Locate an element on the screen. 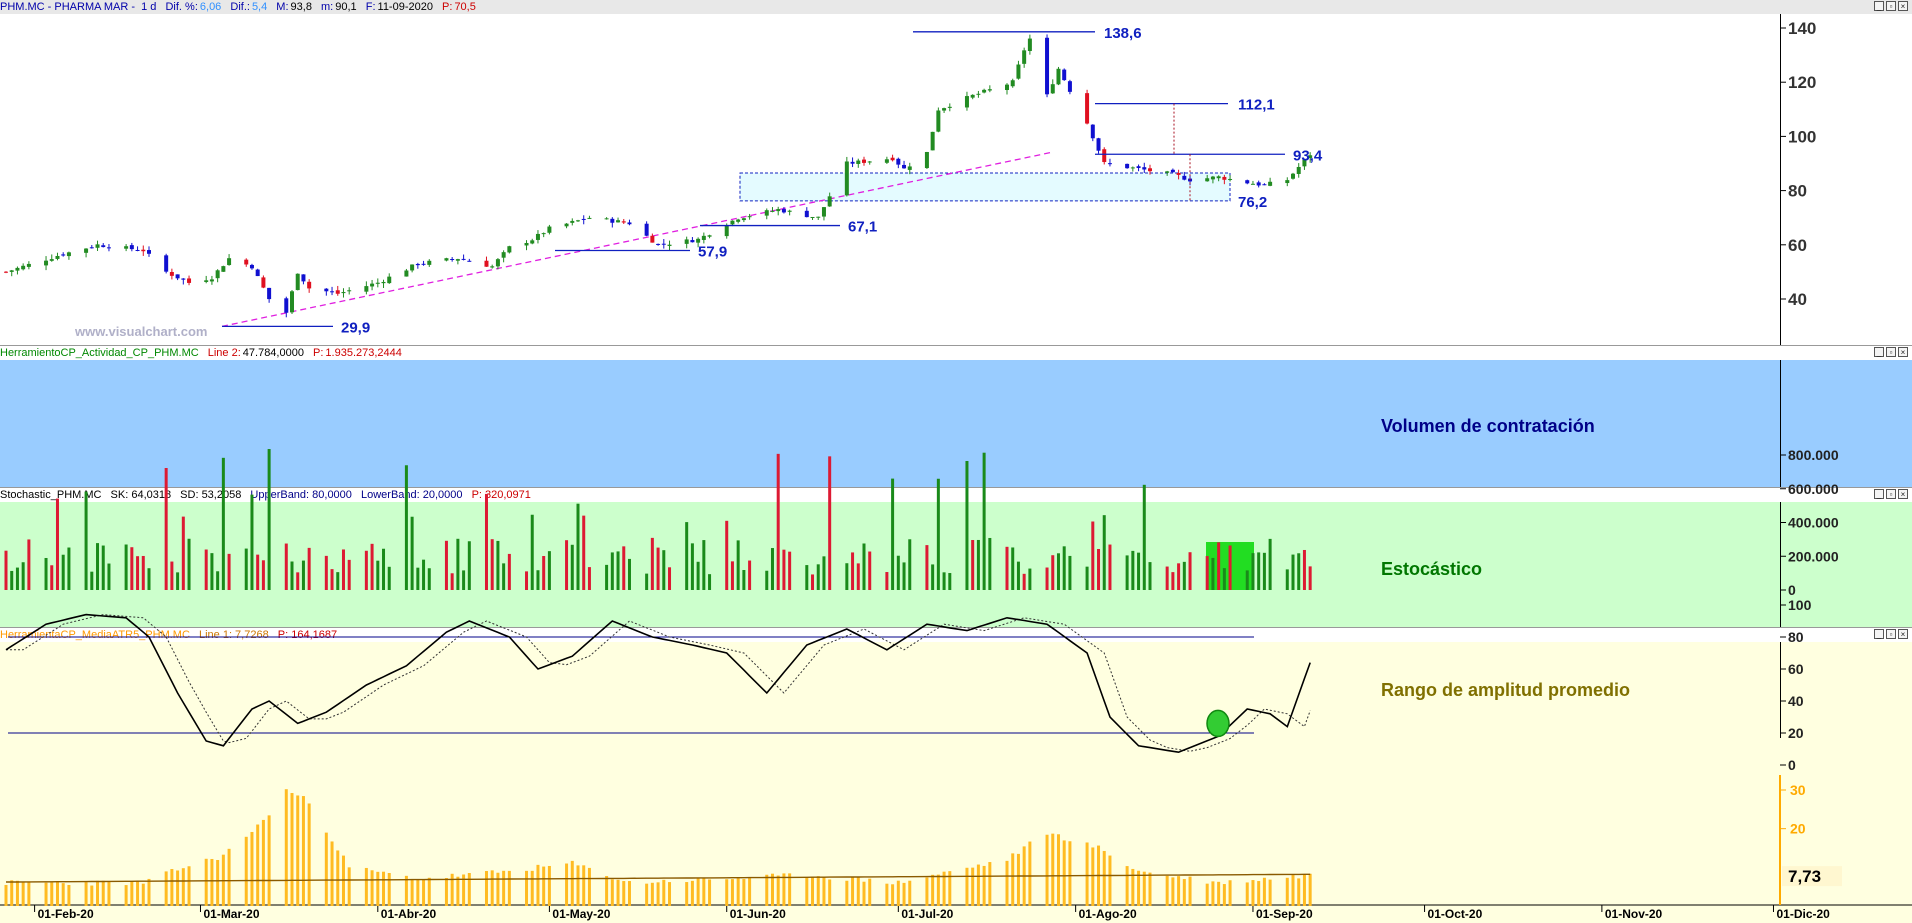  level-label: 93,4 is located at coordinates (1308, 155).